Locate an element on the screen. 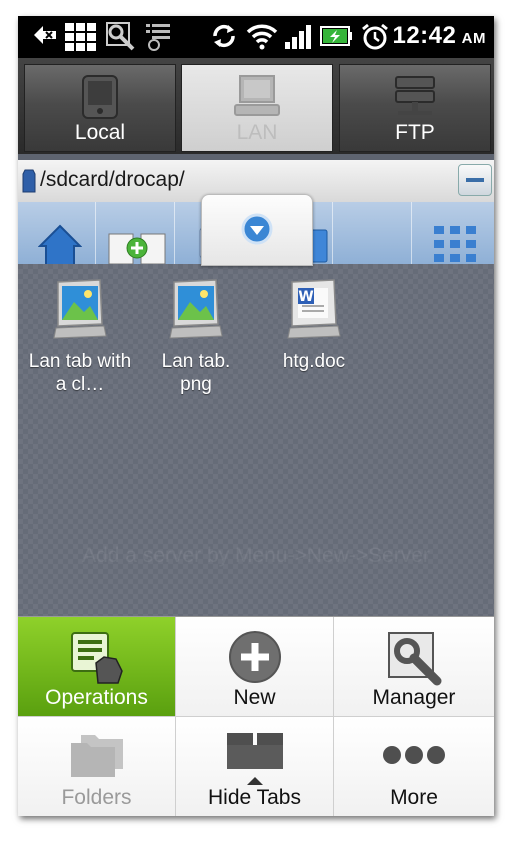  tab-ftp: FTP is located at coordinates (415, 108).